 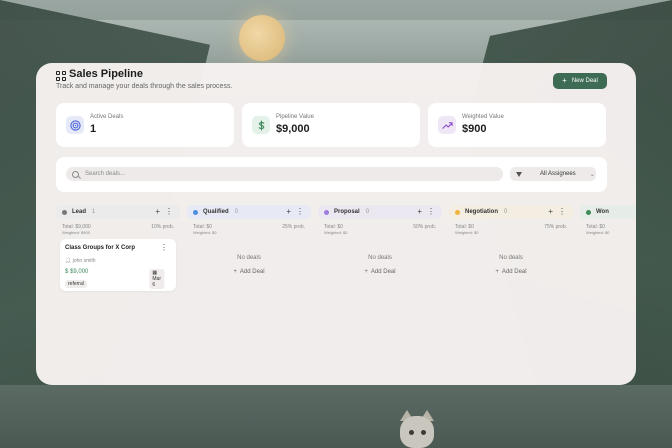 I want to click on deal-date: Mar 6, so click(x=156, y=282).